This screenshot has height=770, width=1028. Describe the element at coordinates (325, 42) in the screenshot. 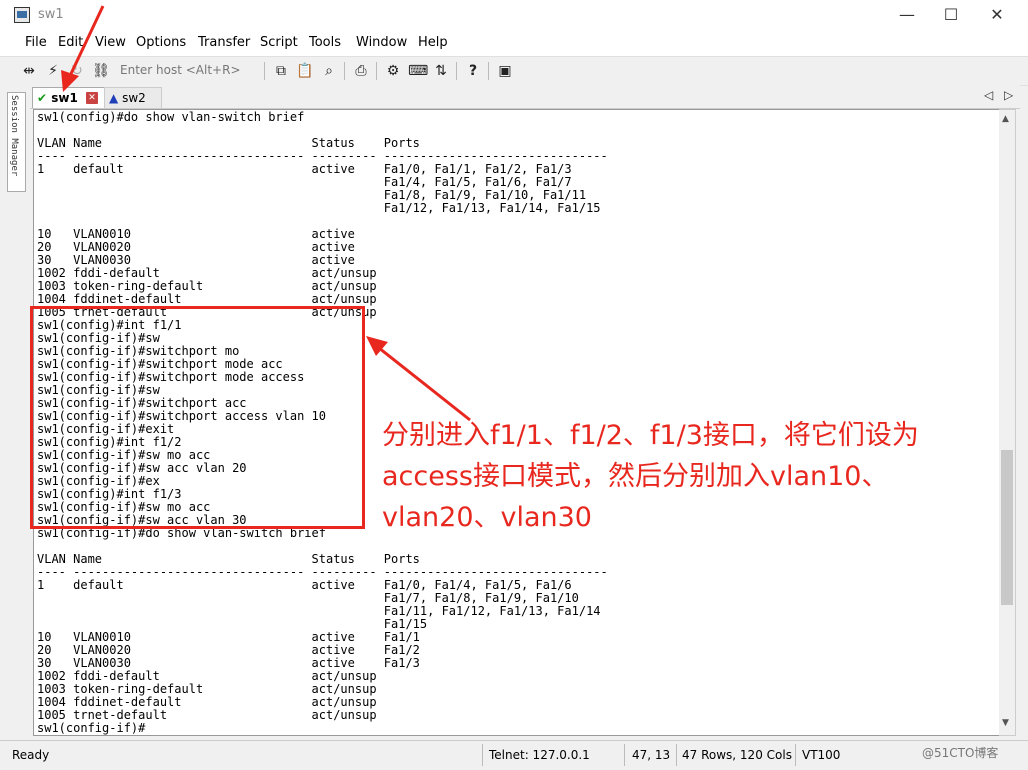

I see `menu-tools: Tools` at that location.